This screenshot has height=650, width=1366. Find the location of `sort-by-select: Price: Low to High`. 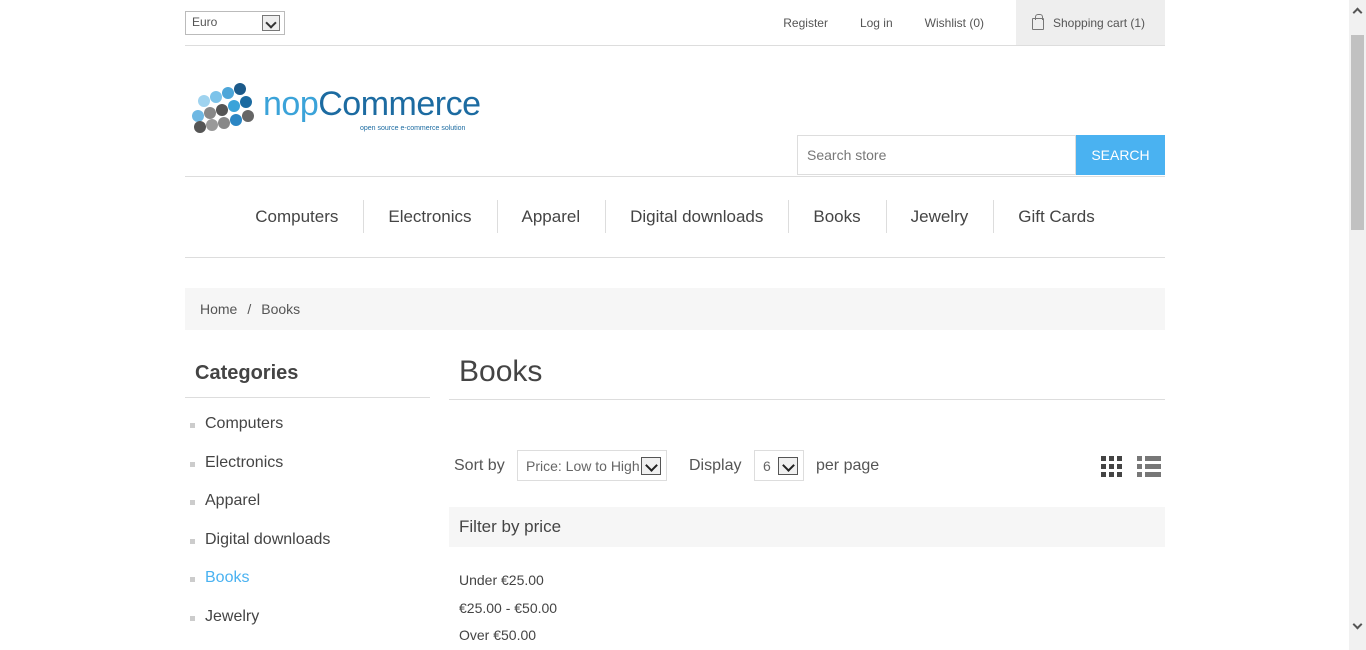

sort-by-select: Price: Low to High is located at coordinates (592, 465).